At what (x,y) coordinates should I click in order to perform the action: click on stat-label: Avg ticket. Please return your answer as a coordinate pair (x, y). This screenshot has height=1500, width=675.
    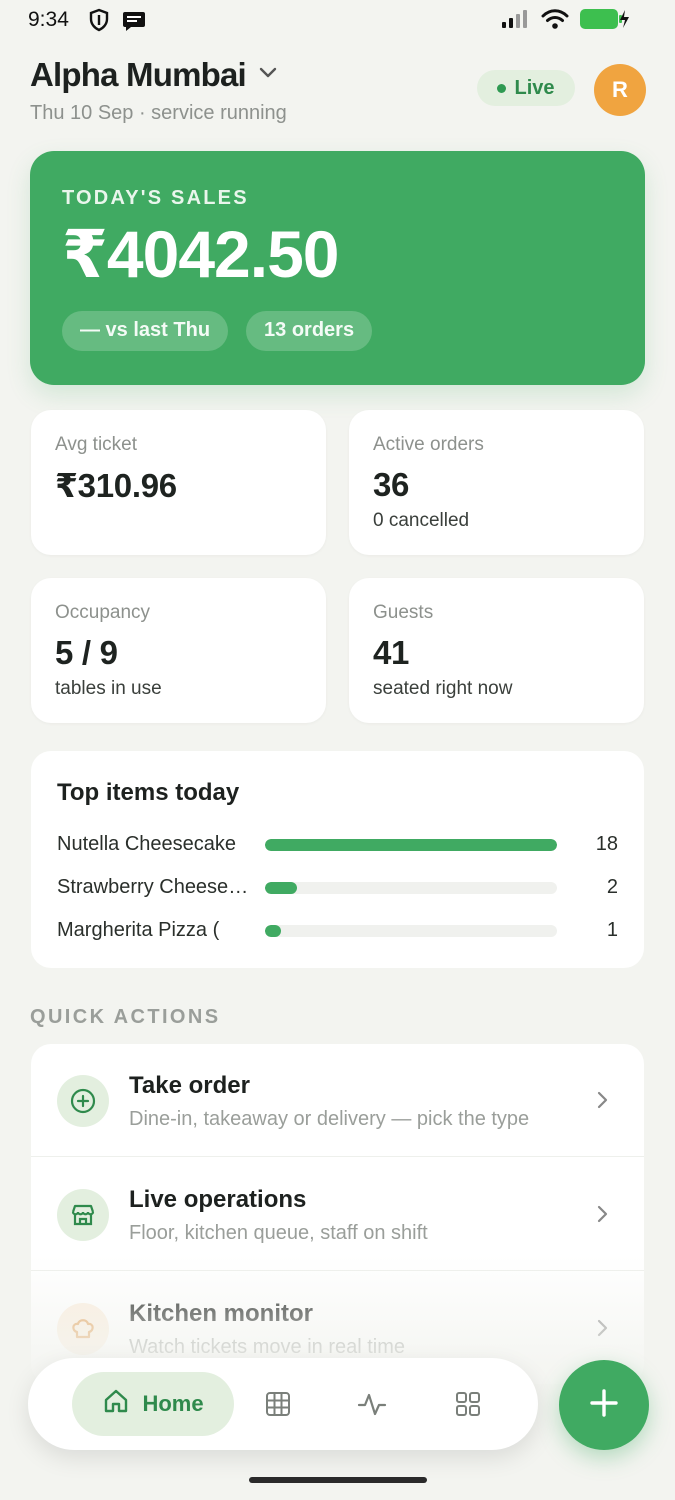
    Looking at the image, I should click on (96, 444).